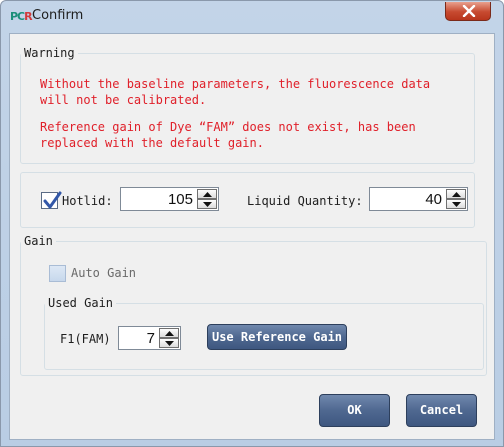 Image resolution: width=504 pixels, height=447 pixels. I want to click on liquid-increment-button, so click(456, 194).